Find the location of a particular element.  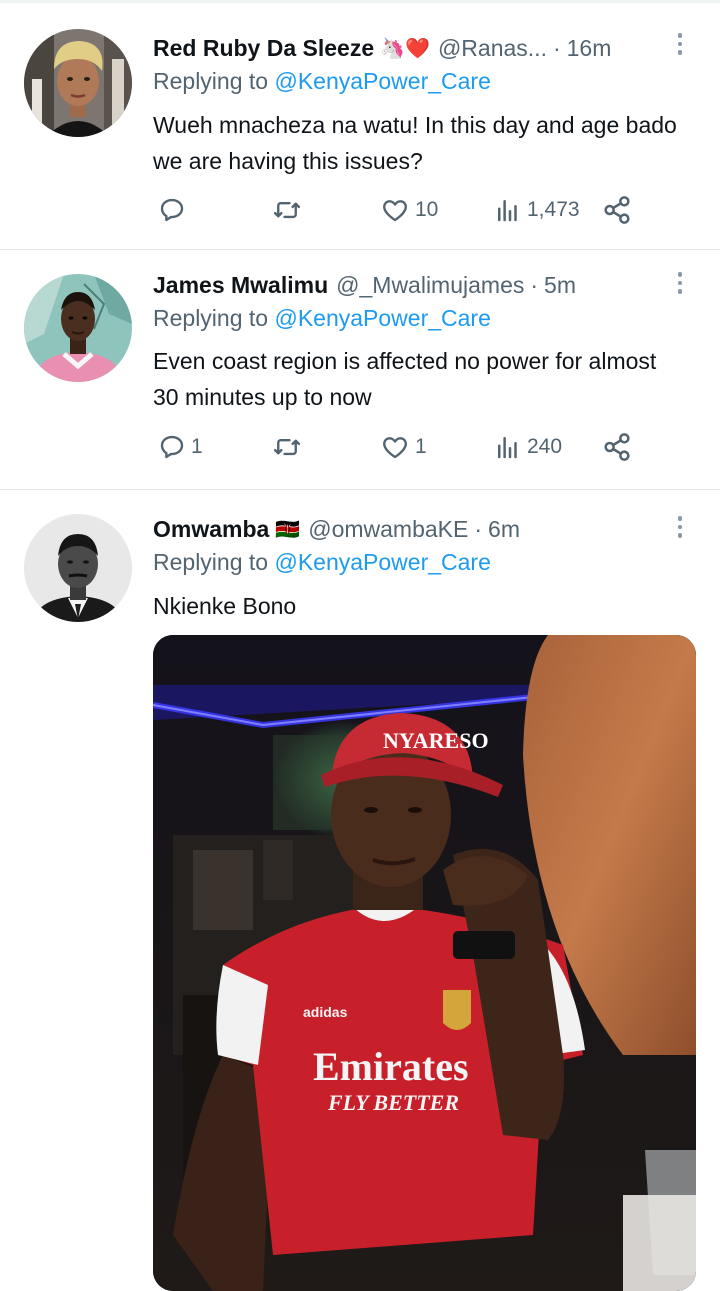

like-button: 1 is located at coordinates (403, 447).